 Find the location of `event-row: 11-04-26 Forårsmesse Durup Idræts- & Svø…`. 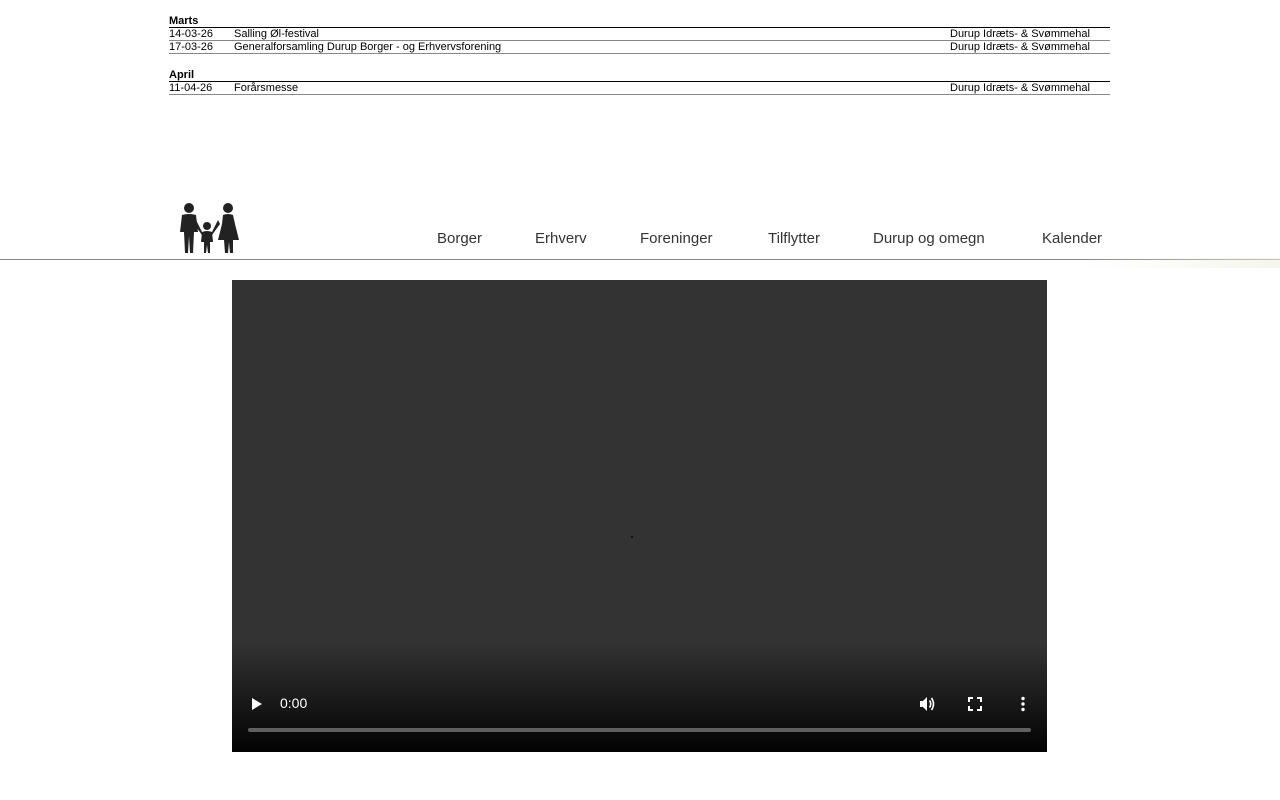

event-row: 11-04-26 Forårsmesse Durup Idræts- & Svø… is located at coordinates (639, 88).